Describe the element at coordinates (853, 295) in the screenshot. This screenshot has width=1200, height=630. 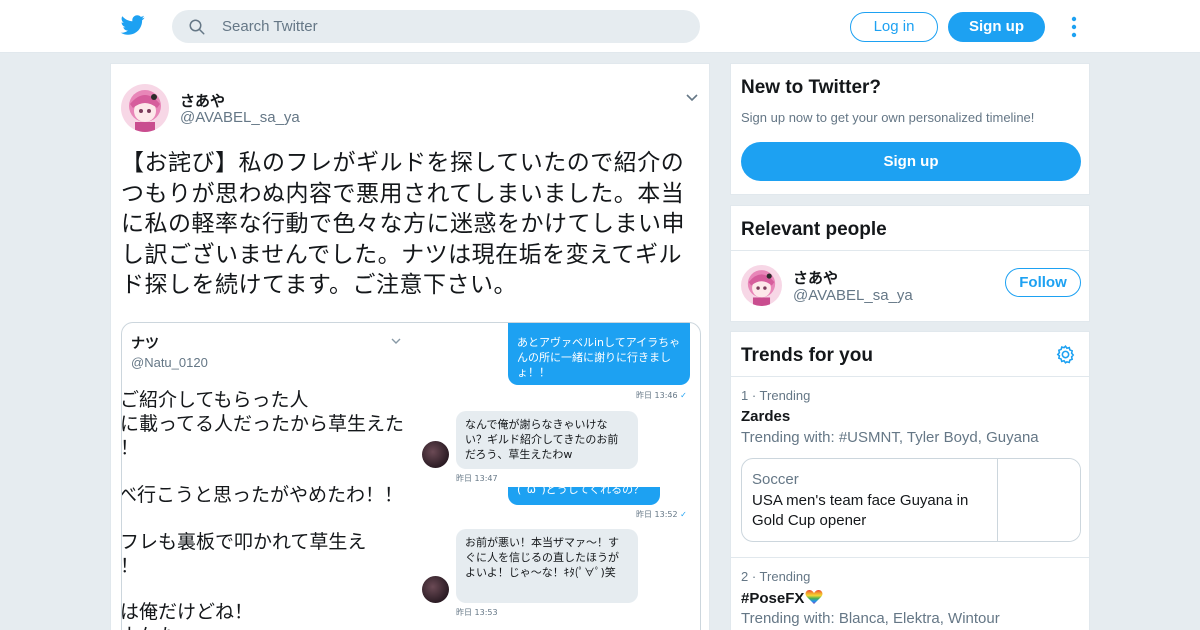
I see `person-handle: @AVABEL_sa_ya` at that location.